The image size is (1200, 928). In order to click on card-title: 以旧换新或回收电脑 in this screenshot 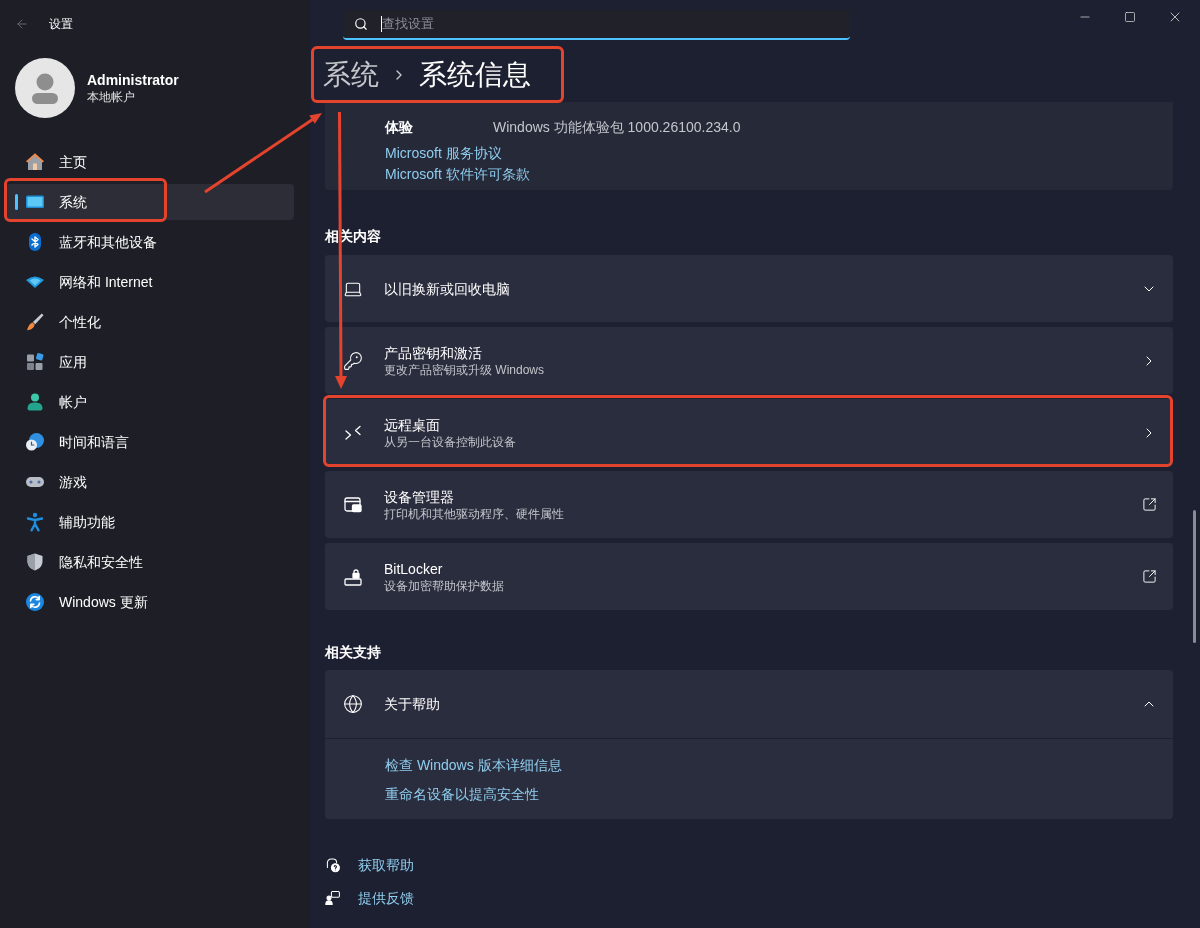, I will do `click(447, 288)`.